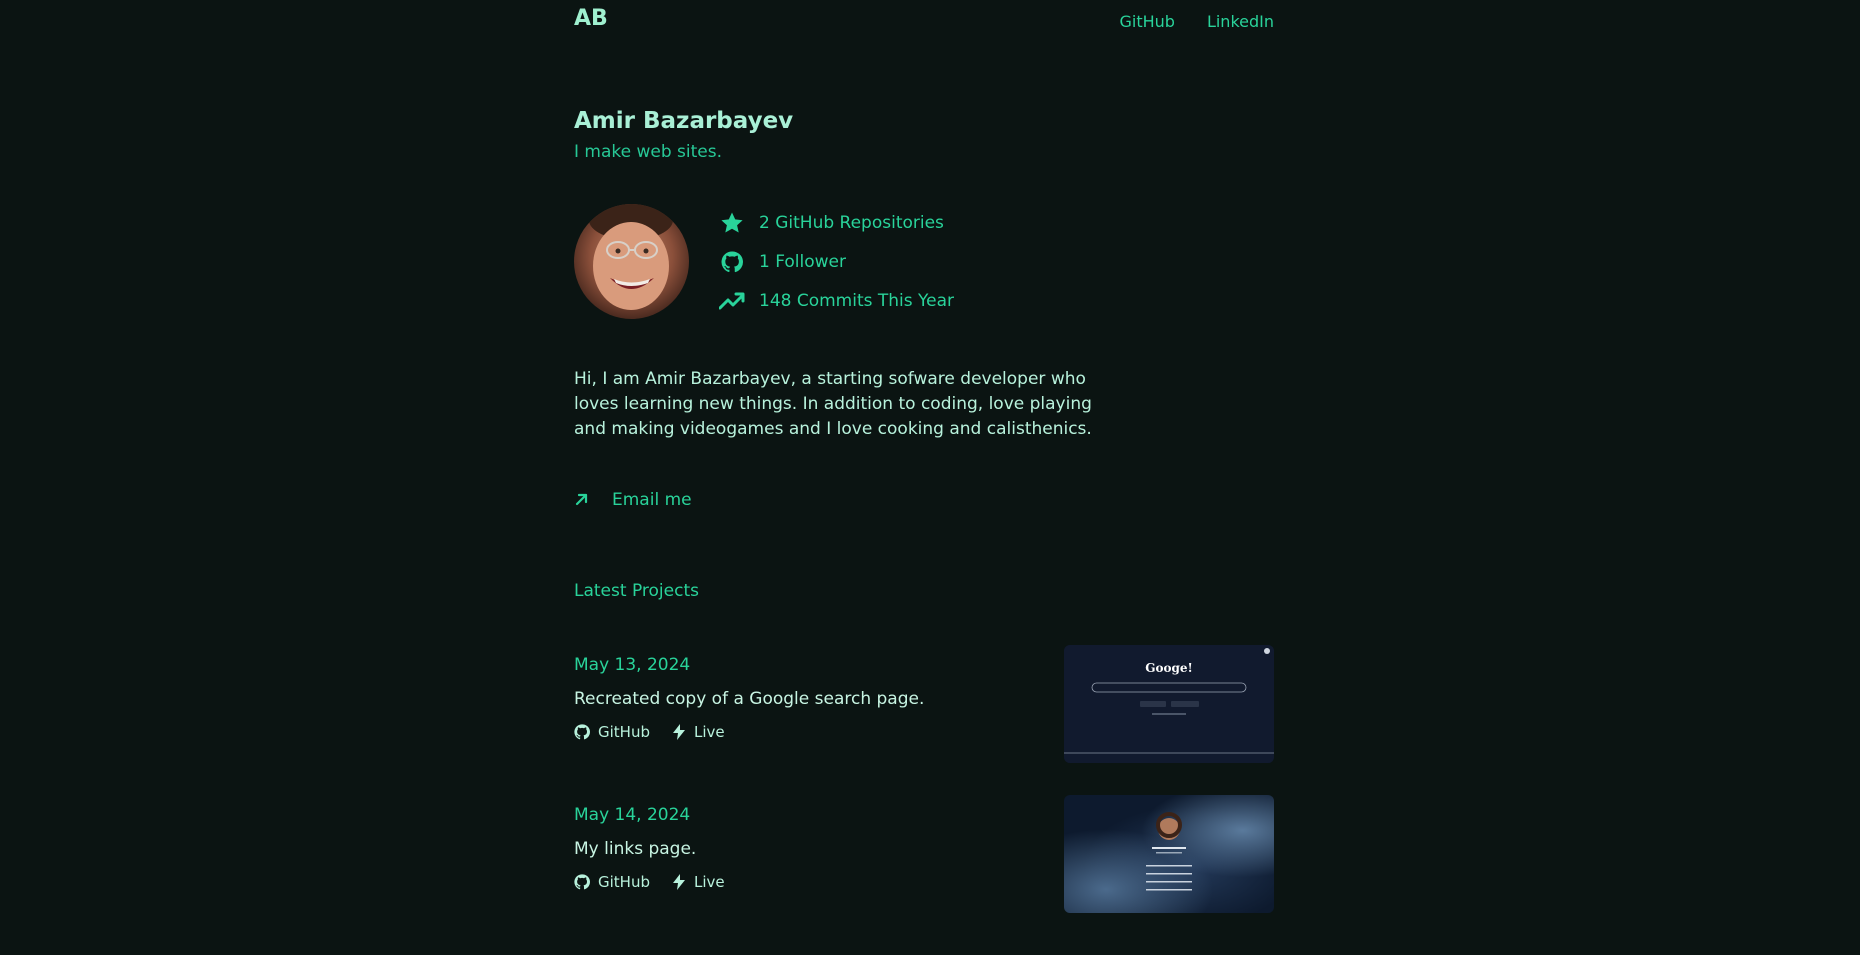 The image size is (1860, 955). I want to click on latest-projects-heading: Latest Projects, so click(636, 591).